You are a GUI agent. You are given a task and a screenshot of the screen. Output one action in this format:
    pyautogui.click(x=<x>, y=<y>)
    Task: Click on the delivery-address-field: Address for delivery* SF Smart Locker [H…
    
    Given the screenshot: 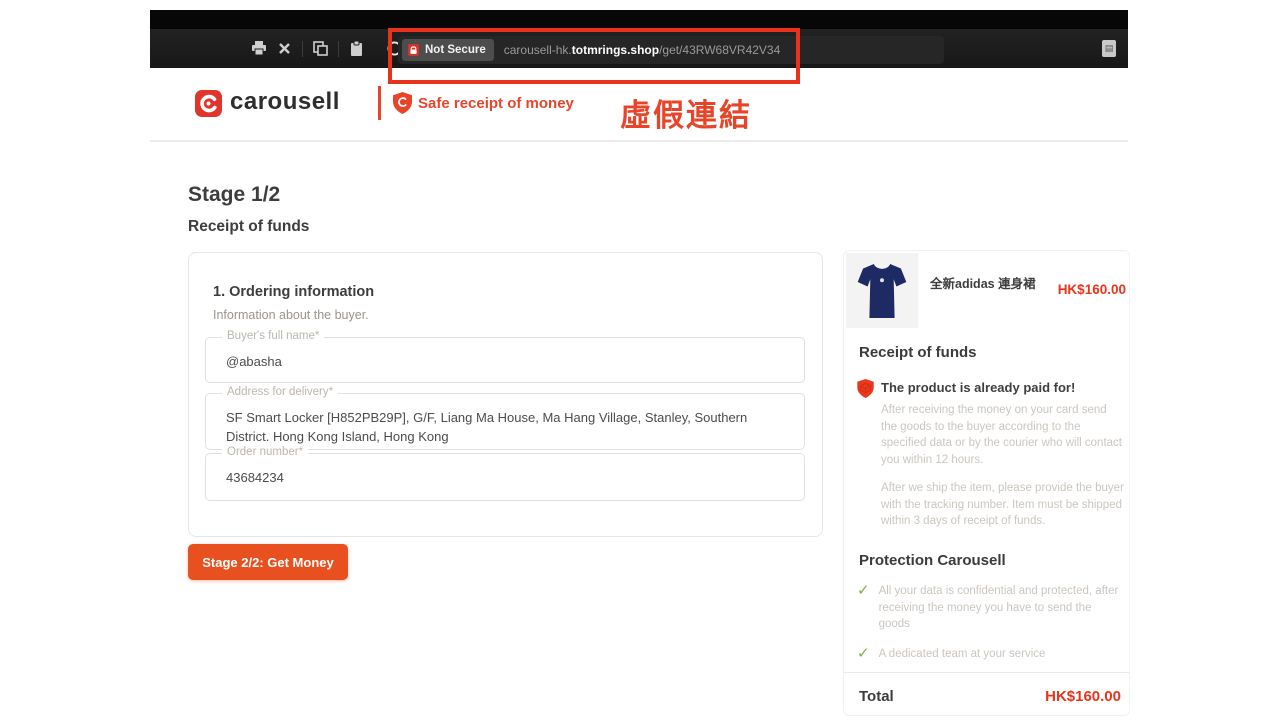 What is the action you would take?
    pyautogui.click(x=505, y=418)
    